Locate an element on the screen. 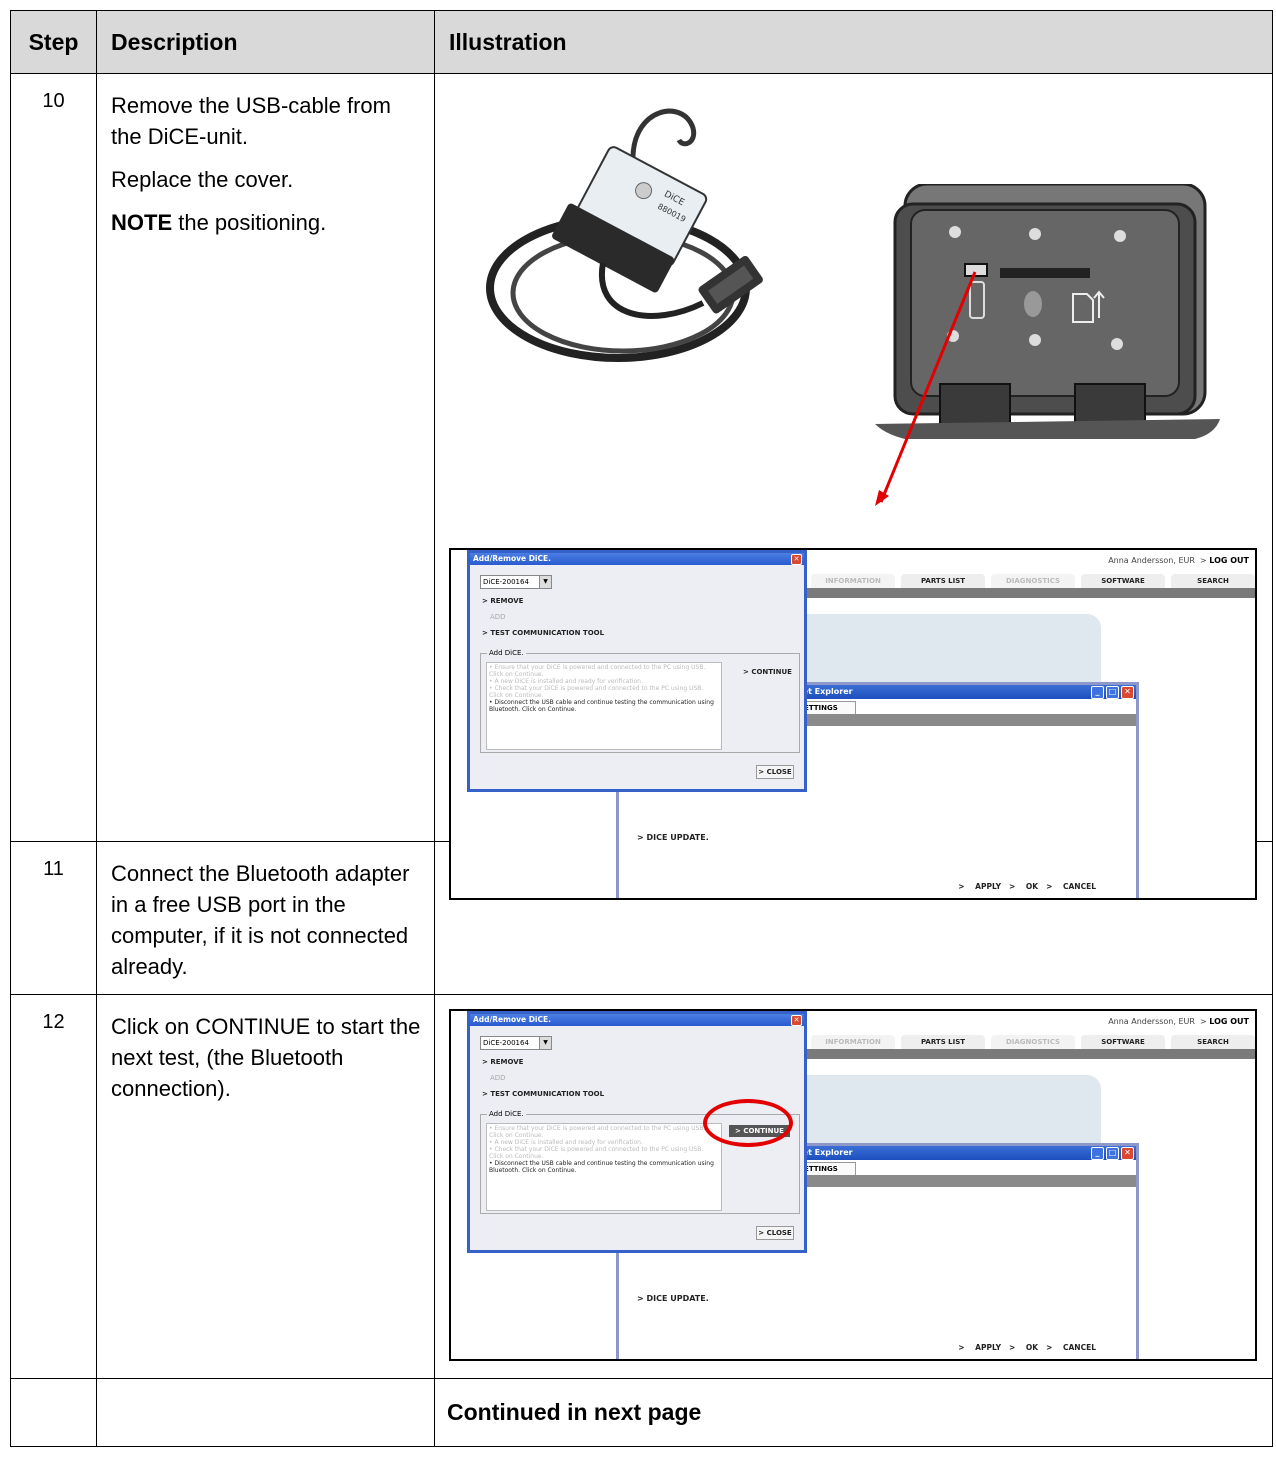 This screenshot has height=1466, width=1276. ok-button: > OK is located at coordinates (1023, 1347).